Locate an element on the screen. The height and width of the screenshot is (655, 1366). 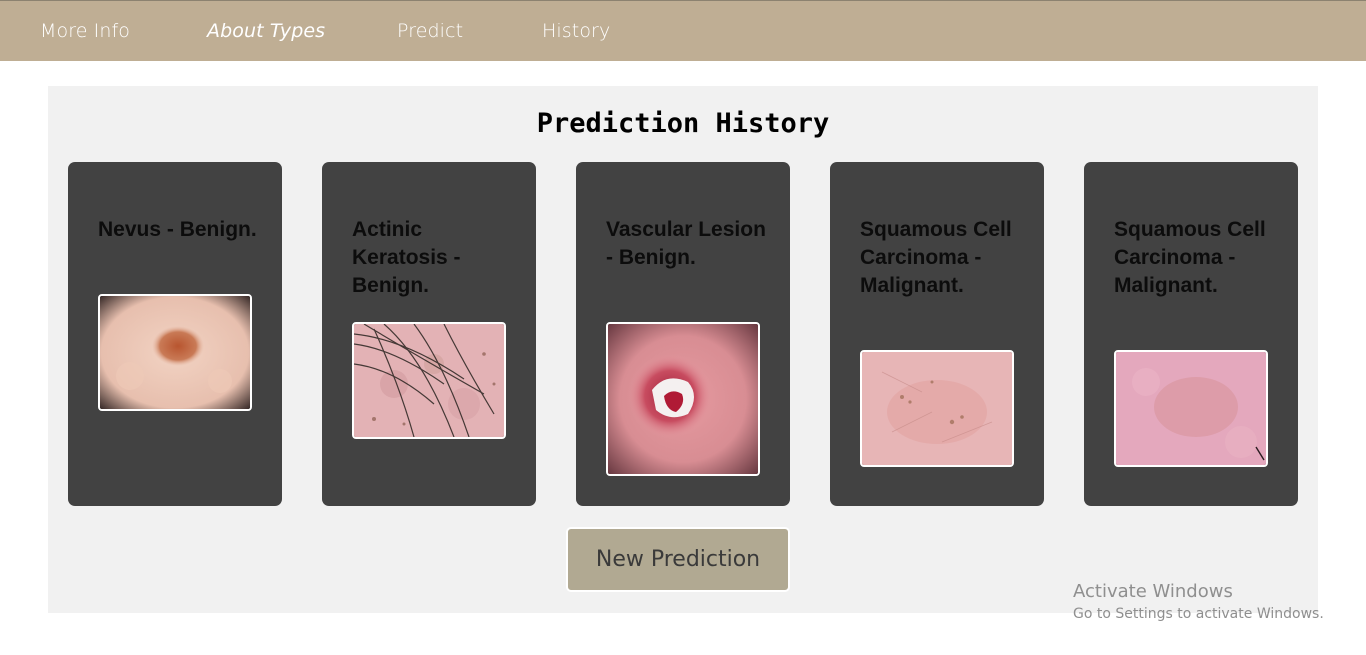
nav-about-types: About Types is located at coordinates (266, 31).